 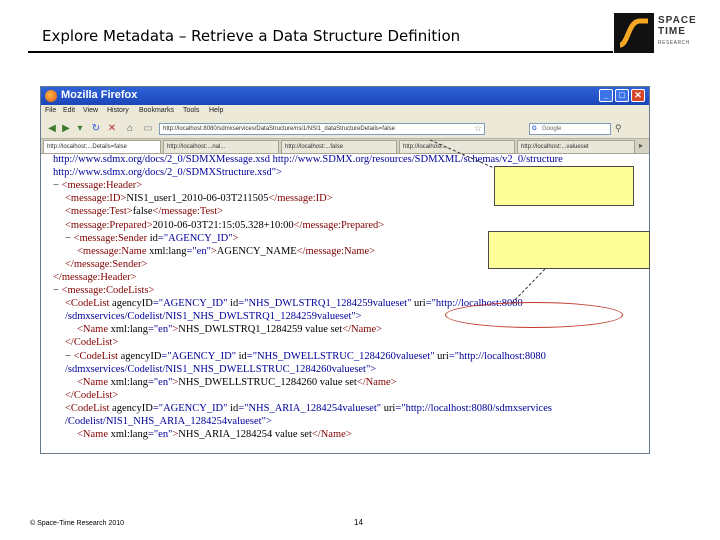 I want to click on xml-token: −, so click(x=69, y=356).